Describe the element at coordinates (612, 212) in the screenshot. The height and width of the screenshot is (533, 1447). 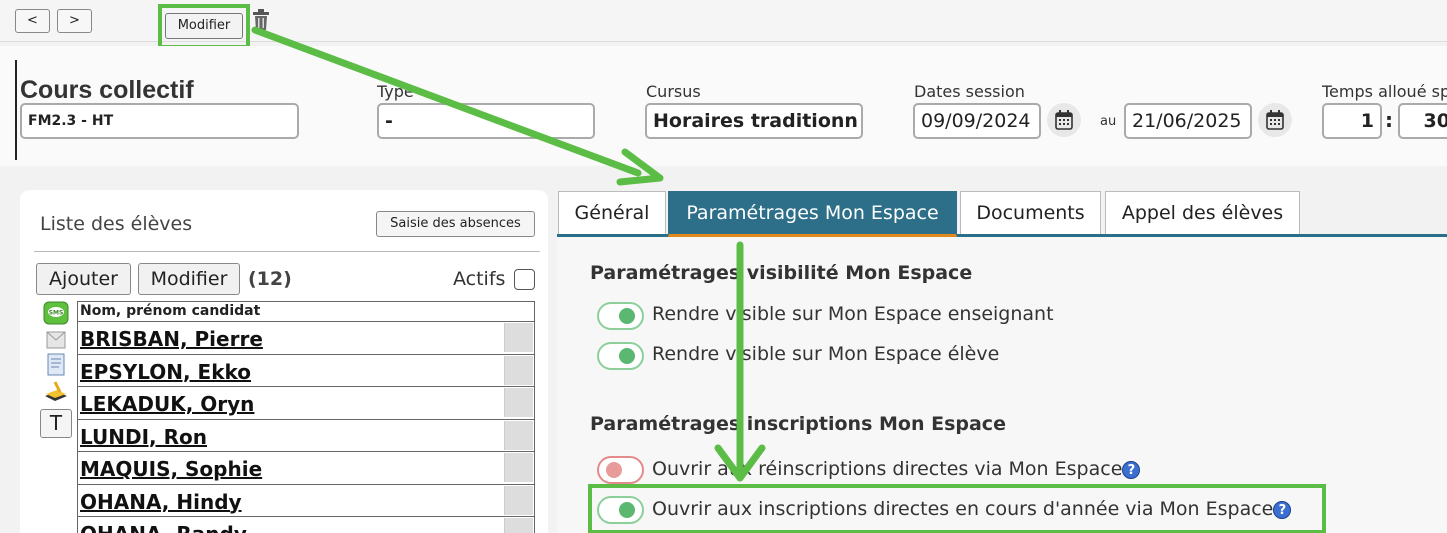
I see `tab-general: Général` at that location.